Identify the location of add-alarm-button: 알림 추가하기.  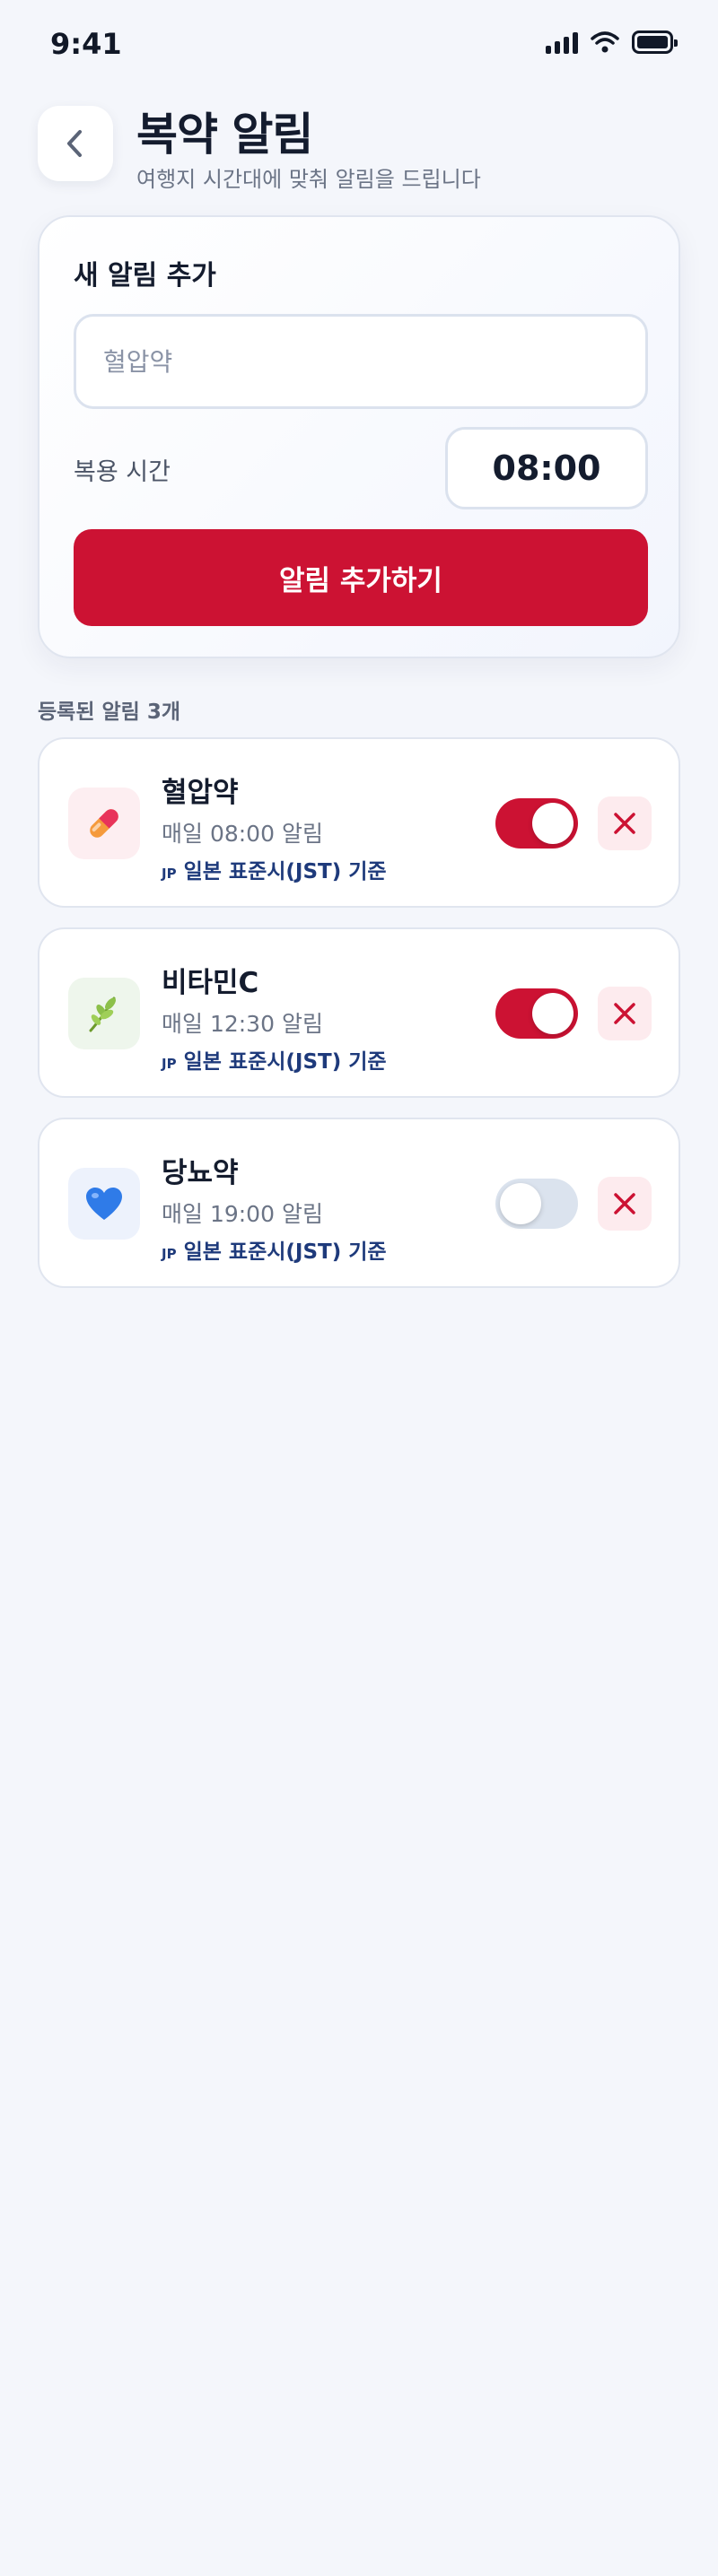
(361, 577).